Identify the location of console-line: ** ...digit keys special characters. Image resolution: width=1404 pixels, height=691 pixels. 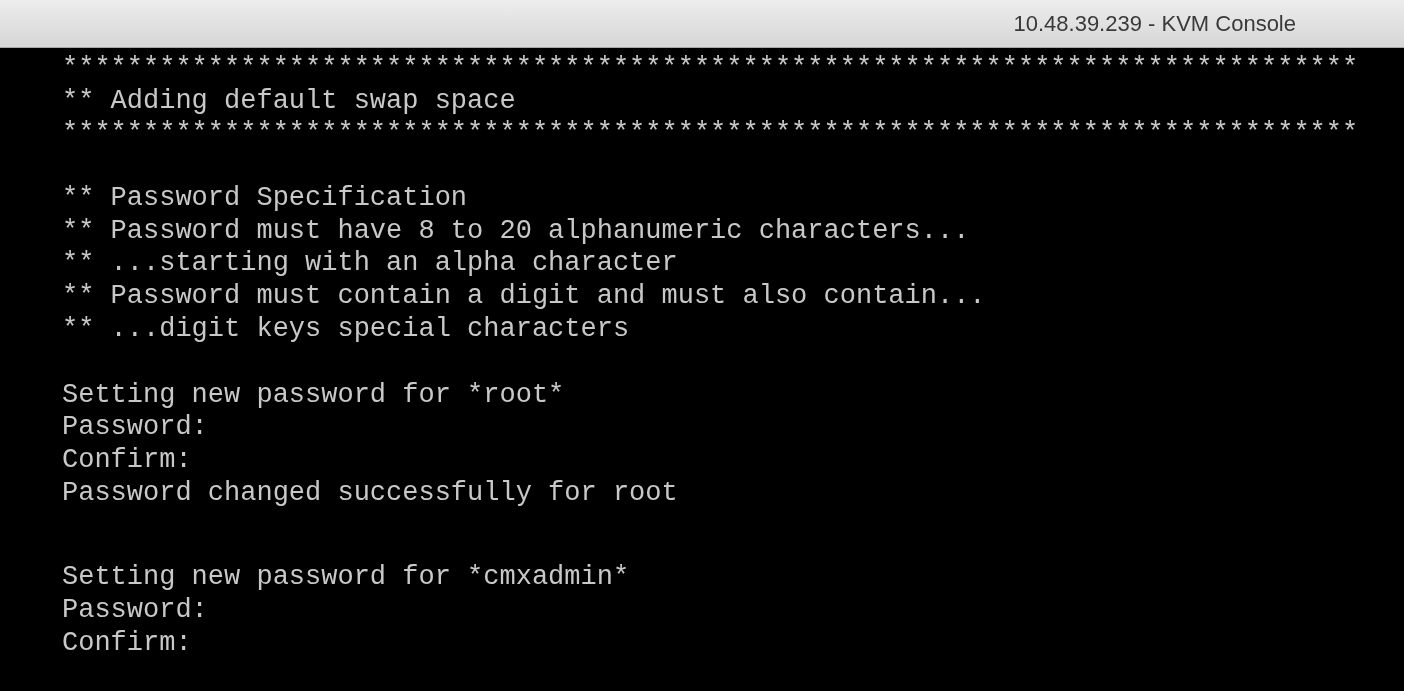
(346, 329).